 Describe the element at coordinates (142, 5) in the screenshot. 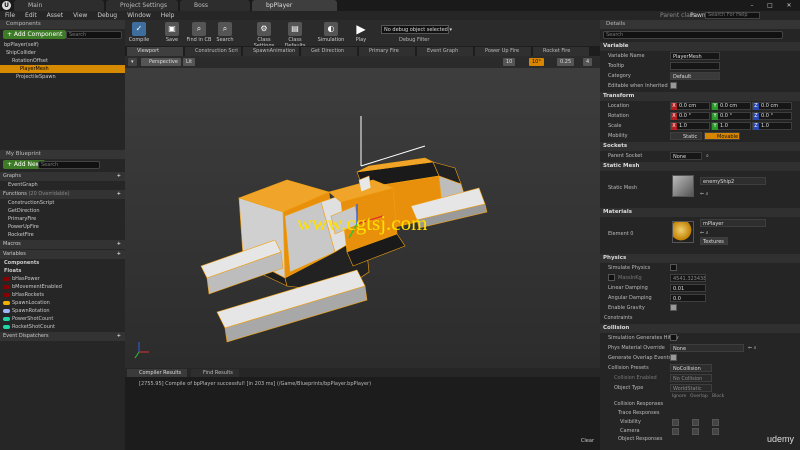

I see `tab-project-settings: Project Settings` at that location.